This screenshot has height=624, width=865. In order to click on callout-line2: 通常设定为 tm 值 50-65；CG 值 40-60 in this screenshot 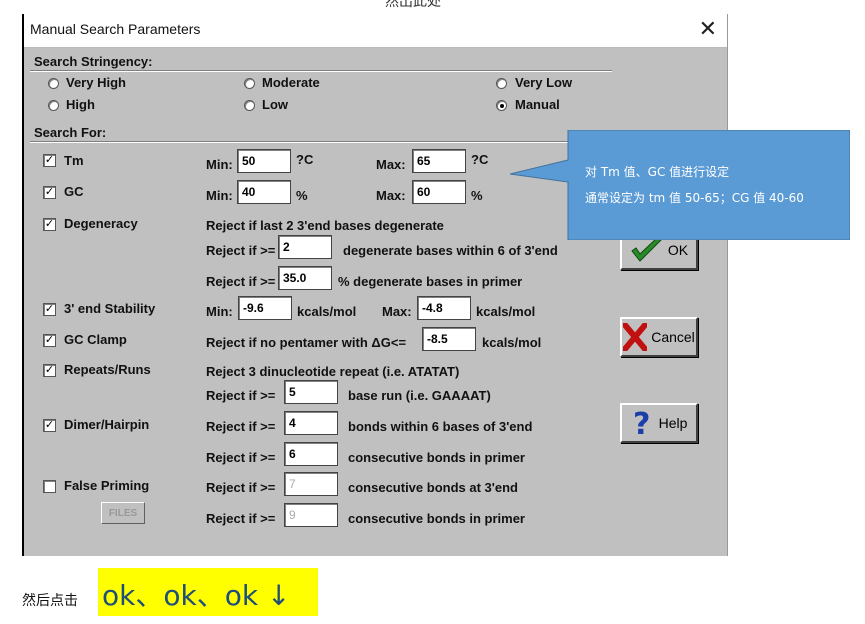, I will do `click(694, 198)`.